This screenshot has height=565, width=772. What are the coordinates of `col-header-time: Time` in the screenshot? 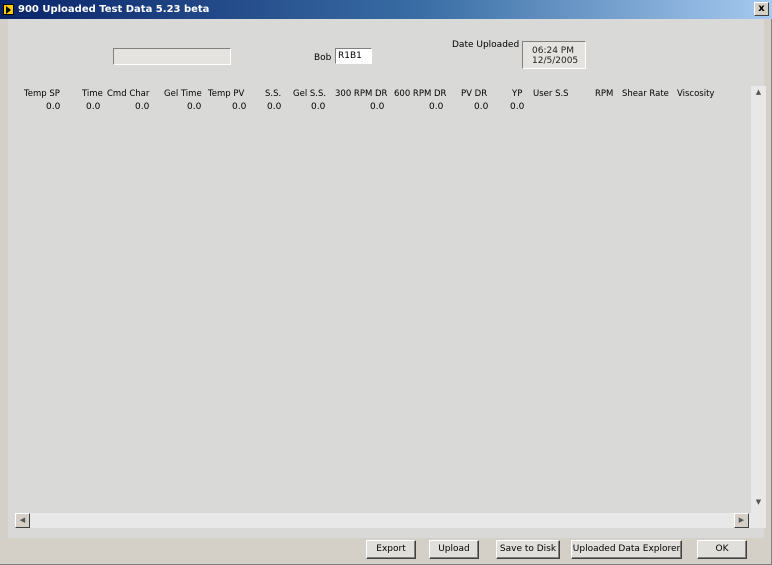 It's located at (92, 94).